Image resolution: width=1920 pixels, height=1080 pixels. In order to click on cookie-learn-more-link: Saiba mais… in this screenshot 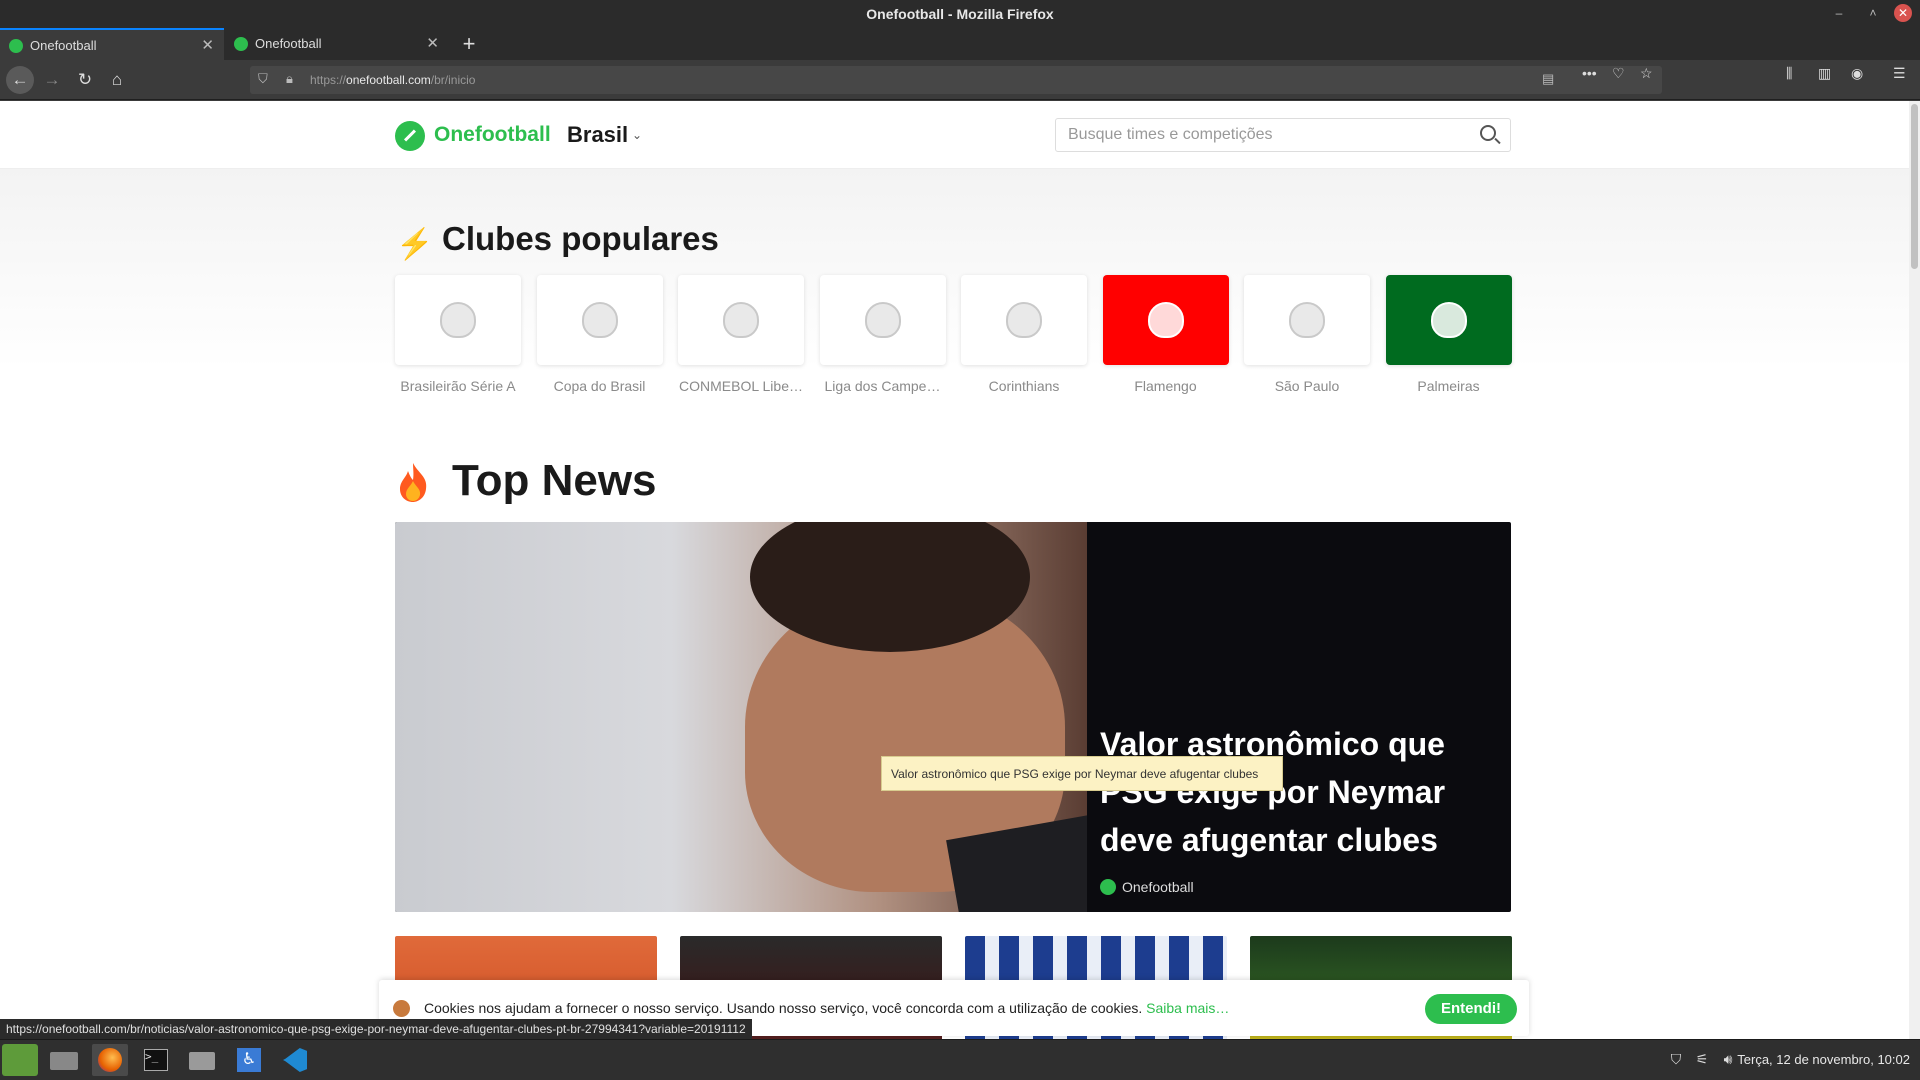, I will do `click(1187, 1008)`.